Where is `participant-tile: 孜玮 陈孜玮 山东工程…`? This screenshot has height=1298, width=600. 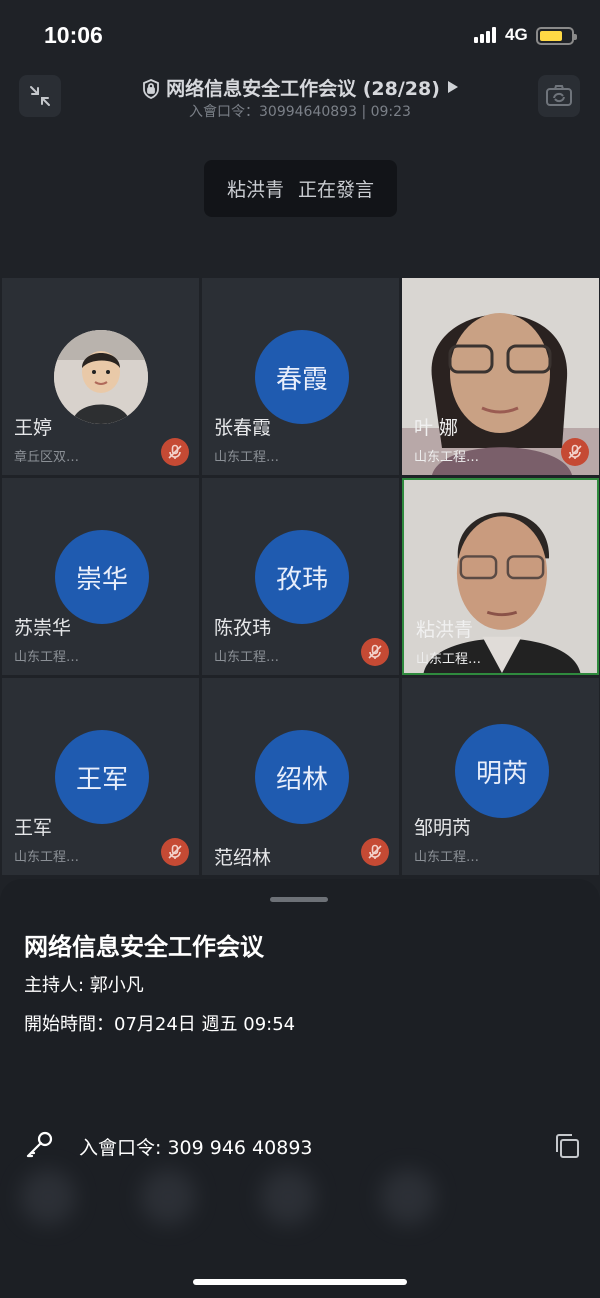
participant-tile: 孜玮 陈孜玮 山东工程… is located at coordinates (300, 576).